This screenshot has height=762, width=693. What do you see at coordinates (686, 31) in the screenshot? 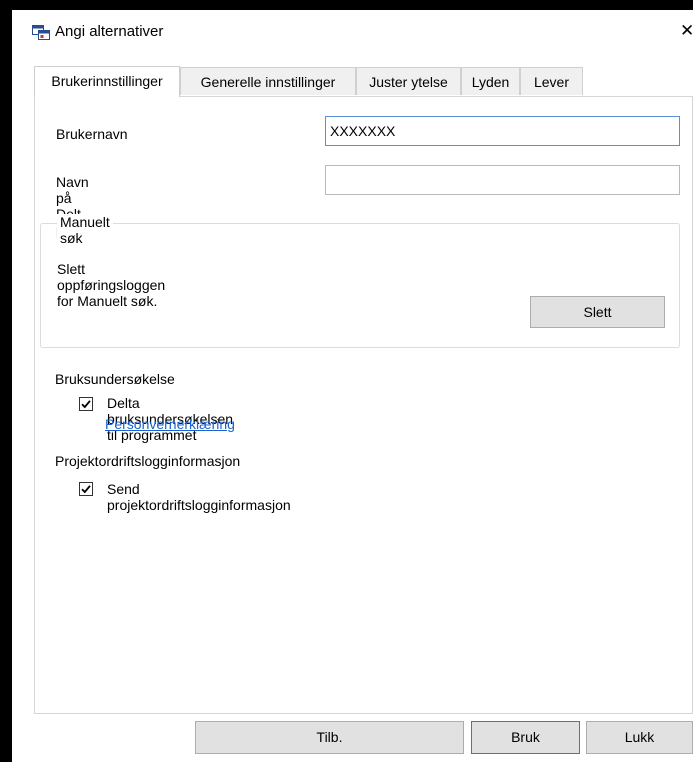
I see `close-icon: ✕` at bounding box center [686, 31].